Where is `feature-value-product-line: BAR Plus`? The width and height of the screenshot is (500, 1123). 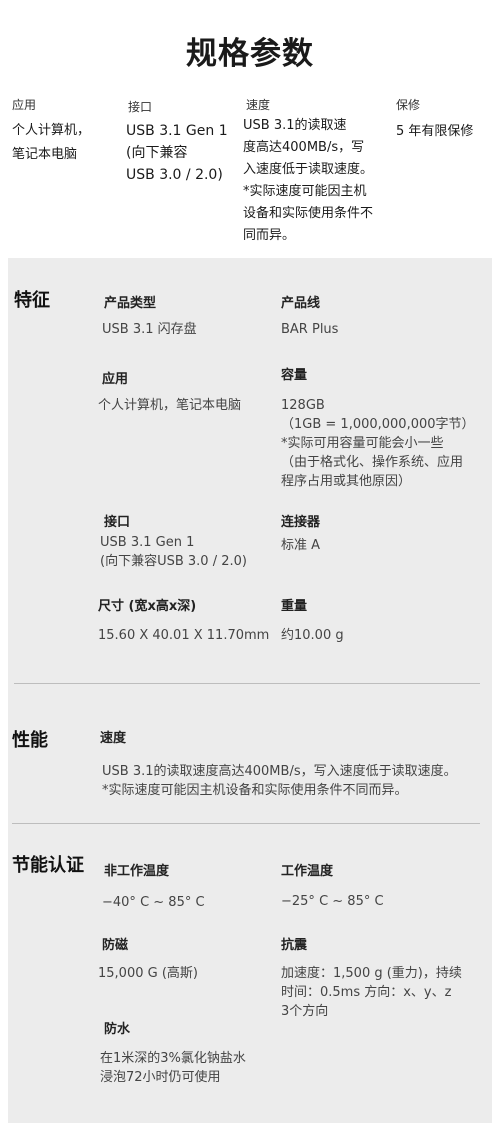
feature-value-product-line: BAR Plus is located at coordinates (310, 329).